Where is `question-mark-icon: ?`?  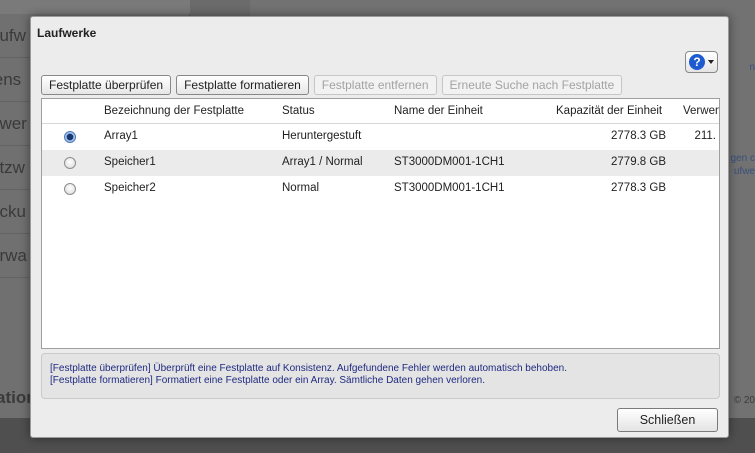 question-mark-icon: ? is located at coordinates (697, 62).